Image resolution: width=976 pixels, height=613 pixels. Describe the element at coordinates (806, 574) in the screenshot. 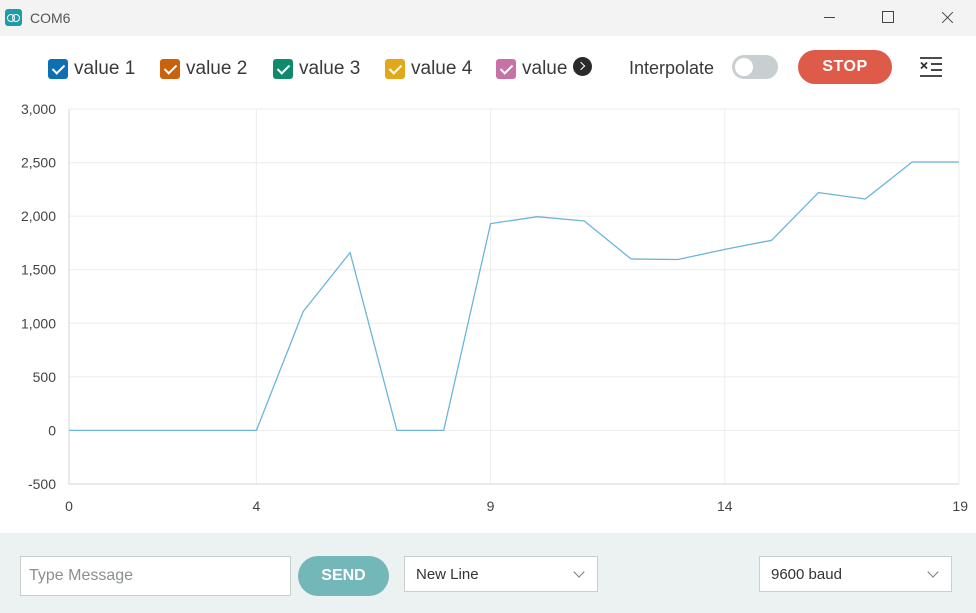

I see `baud-rate-value: 9600 baud` at that location.